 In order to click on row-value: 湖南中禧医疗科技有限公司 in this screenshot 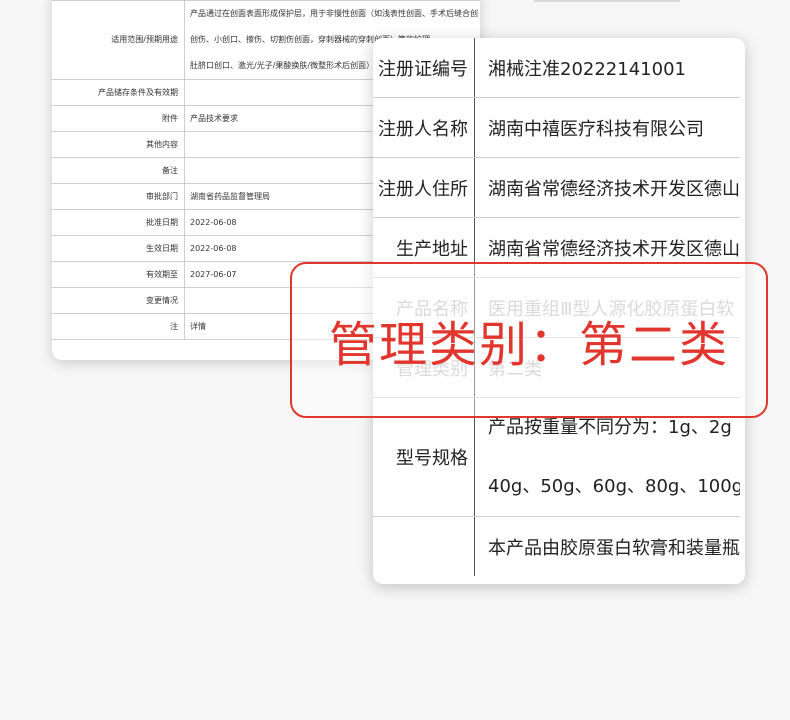, I will do `click(607, 127)`.